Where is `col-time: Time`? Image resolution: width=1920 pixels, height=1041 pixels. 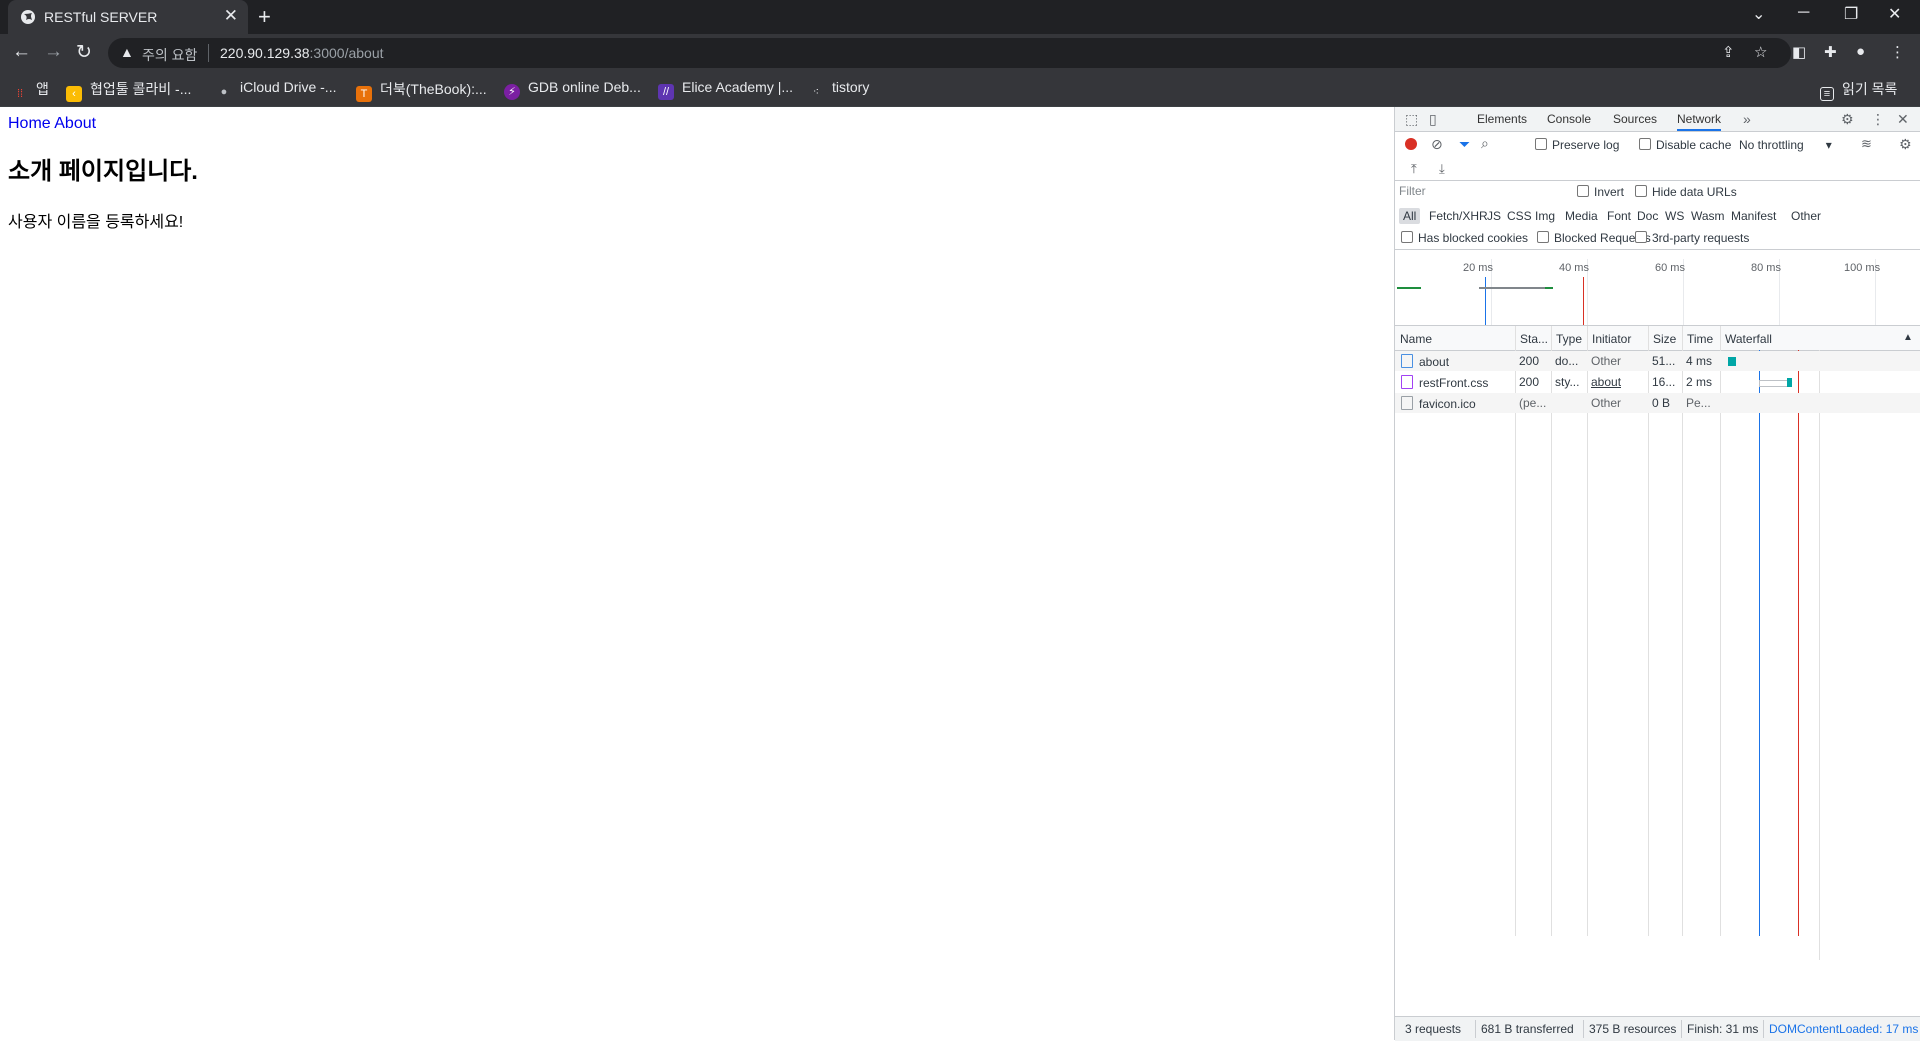 col-time: Time is located at coordinates (1700, 339).